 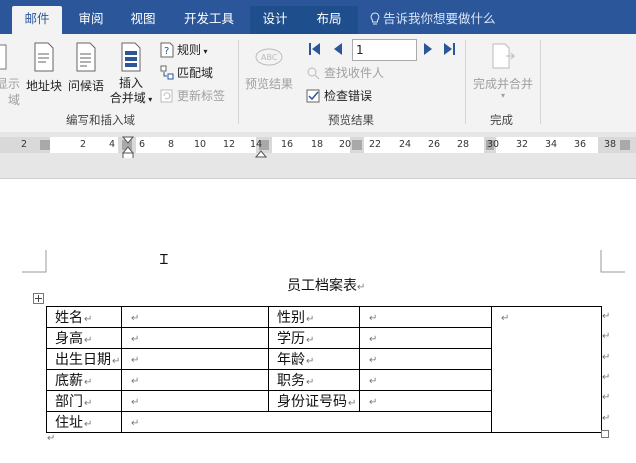 I want to click on margin-crop-mark-right, so click(x=612, y=261).